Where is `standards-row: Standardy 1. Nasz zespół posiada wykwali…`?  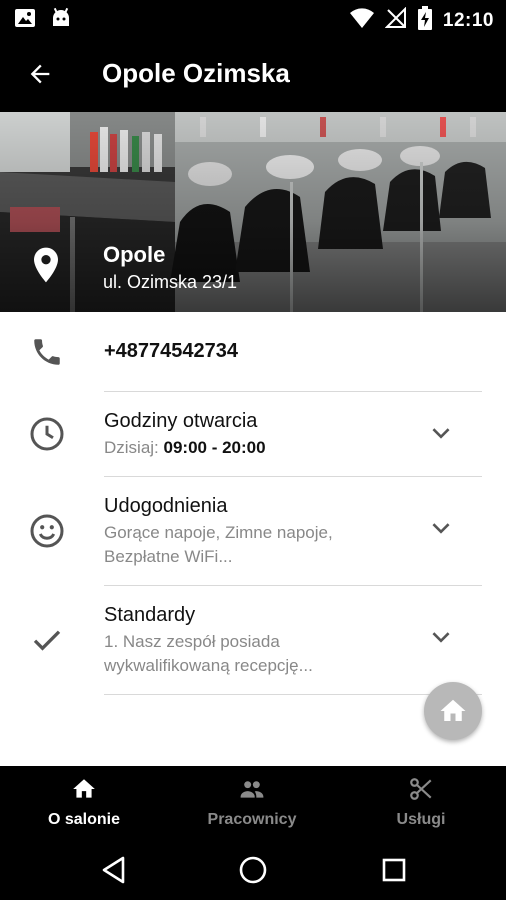
standards-row: Standardy 1. Nasz zespół posiada wykwali… is located at coordinates (253, 640).